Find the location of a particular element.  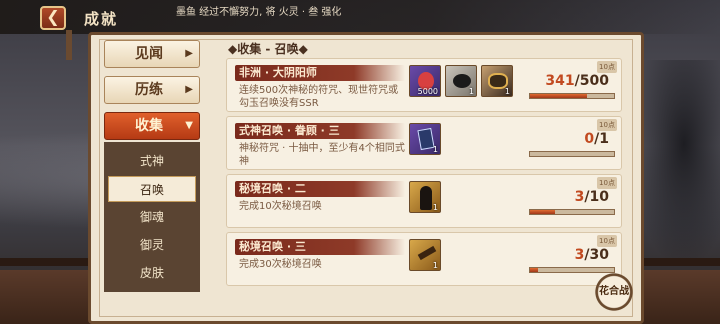

reward-qty: 5000 is located at coordinates (427, 91).